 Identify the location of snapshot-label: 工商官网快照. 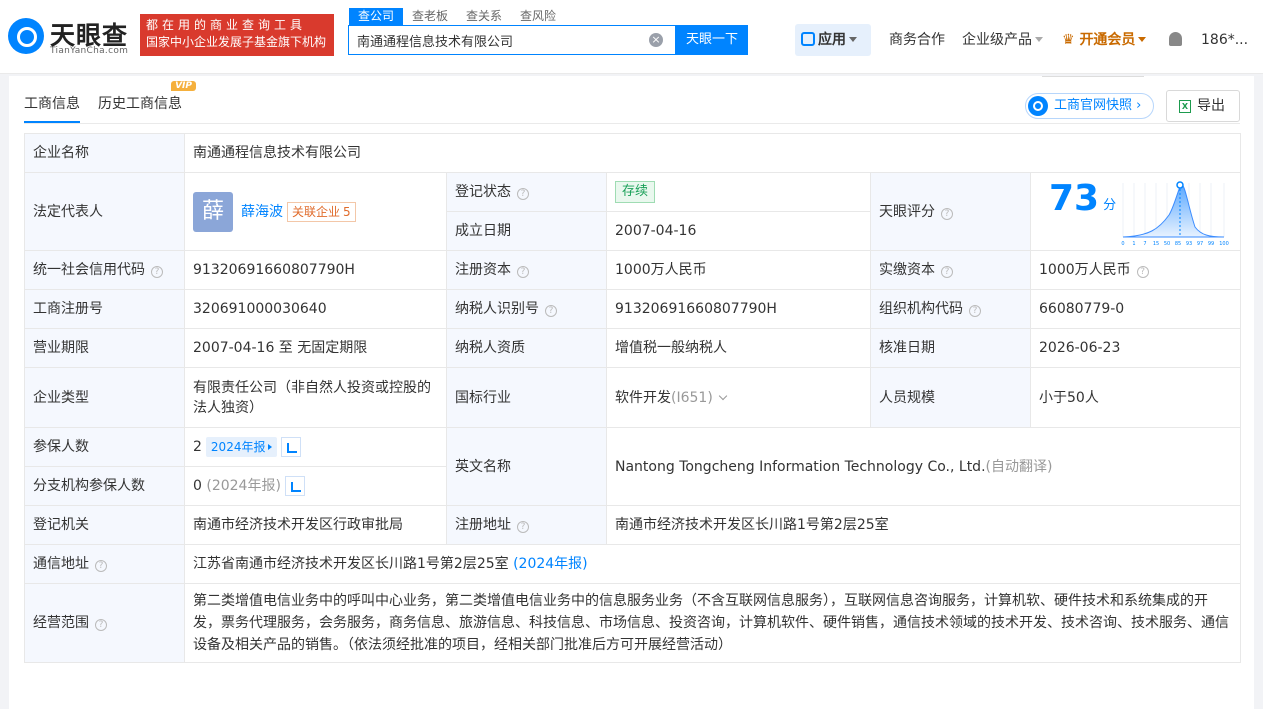
(1093, 105).